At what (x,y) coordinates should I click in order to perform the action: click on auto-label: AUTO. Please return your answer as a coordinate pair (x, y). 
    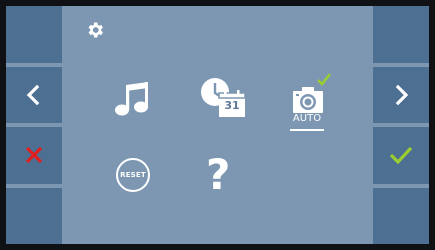
    Looking at the image, I should click on (307, 118).